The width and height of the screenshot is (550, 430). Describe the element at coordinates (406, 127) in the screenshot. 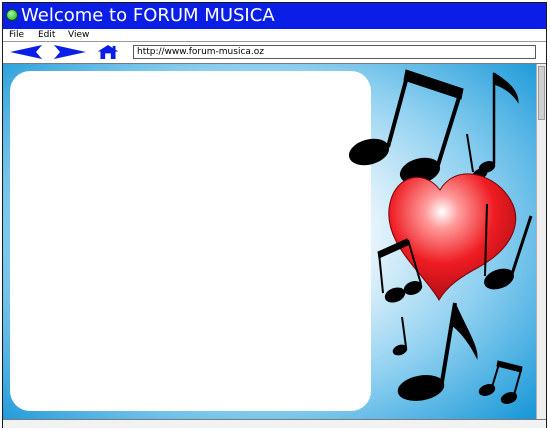

I see `beamed-notes-top` at that location.